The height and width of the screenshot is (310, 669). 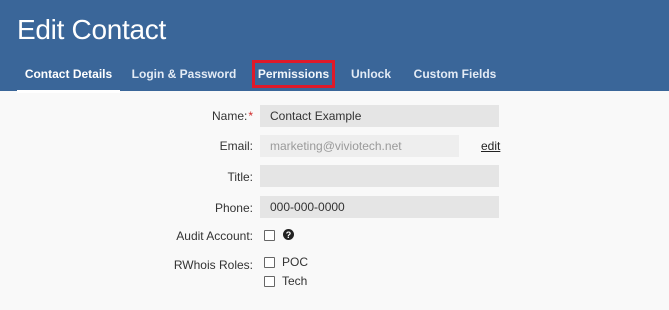 I want to click on phone-input: 000-000-0000, so click(x=379, y=207).